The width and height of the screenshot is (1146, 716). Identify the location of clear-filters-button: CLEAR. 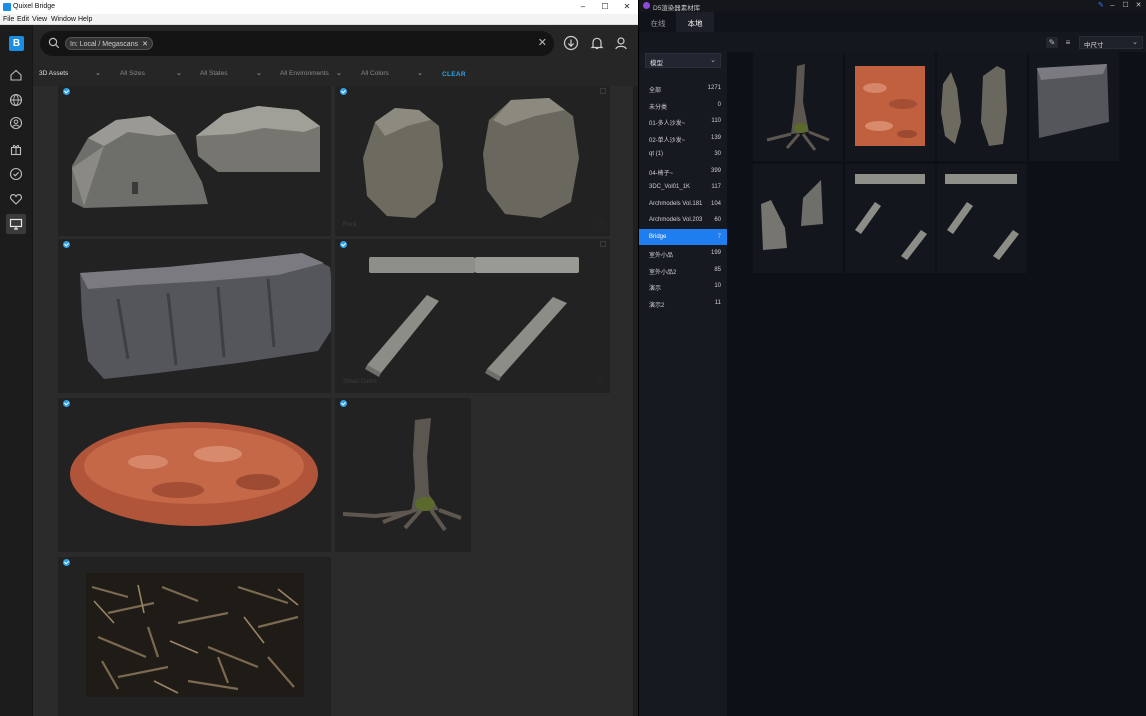
(454, 74).